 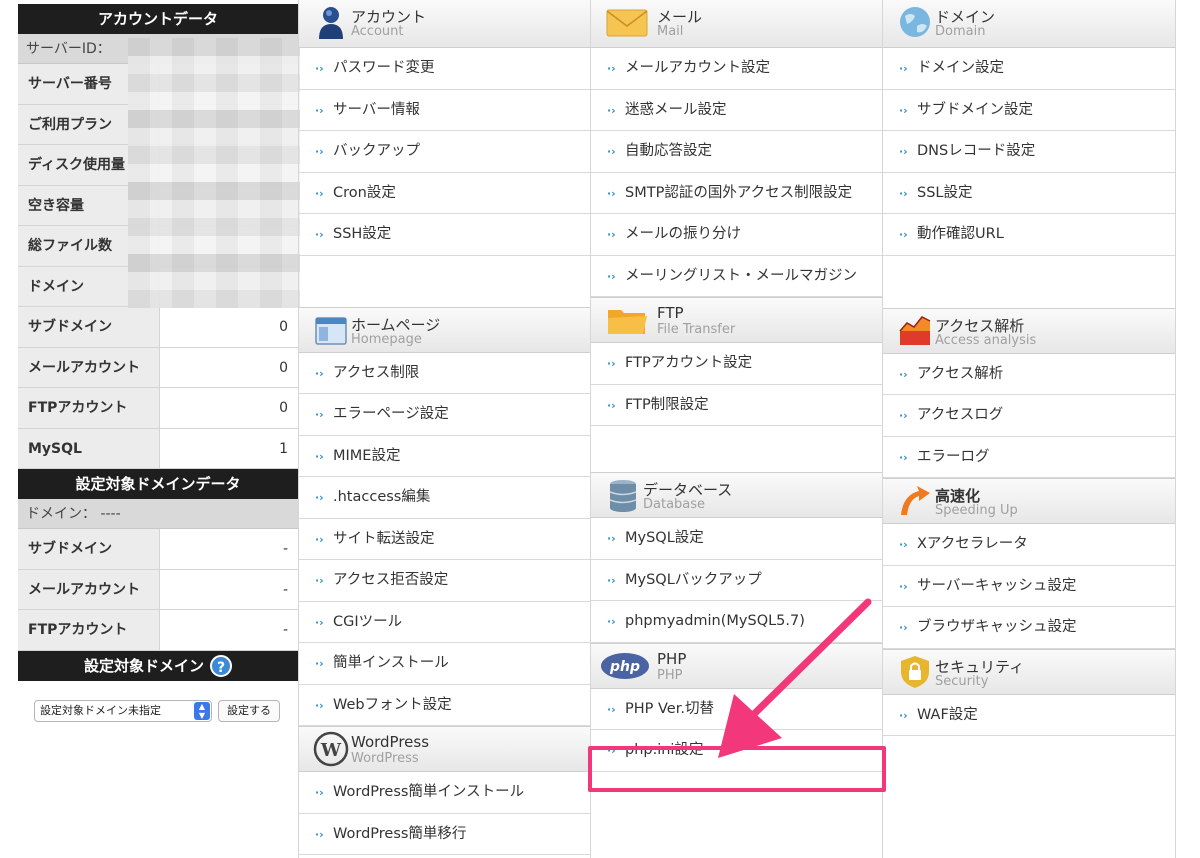 I want to click on menu-link-access: ·› エラーログ, so click(x=1029, y=457).